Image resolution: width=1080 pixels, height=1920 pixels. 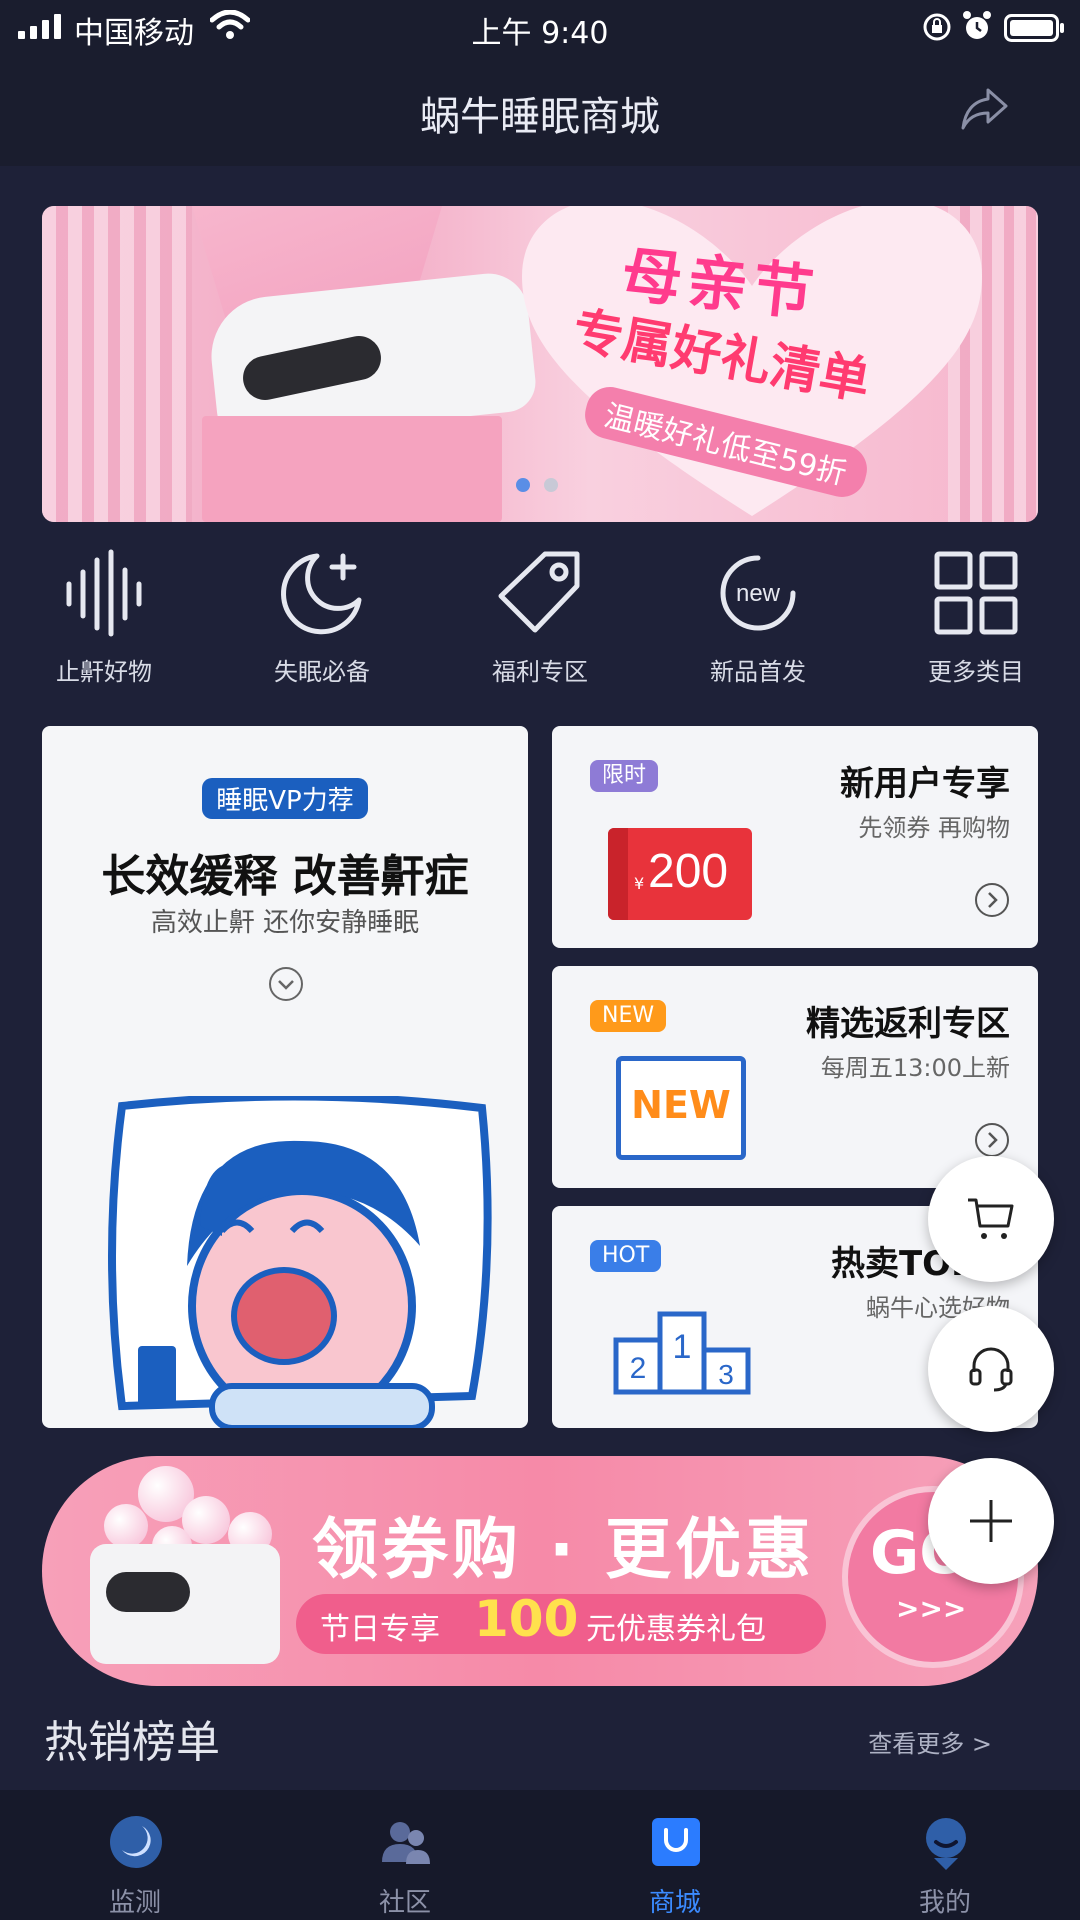 What do you see at coordinates (404, 1903) in the screenshot?
I see `tab-label: 社区` at bounding box center [404, 1903].